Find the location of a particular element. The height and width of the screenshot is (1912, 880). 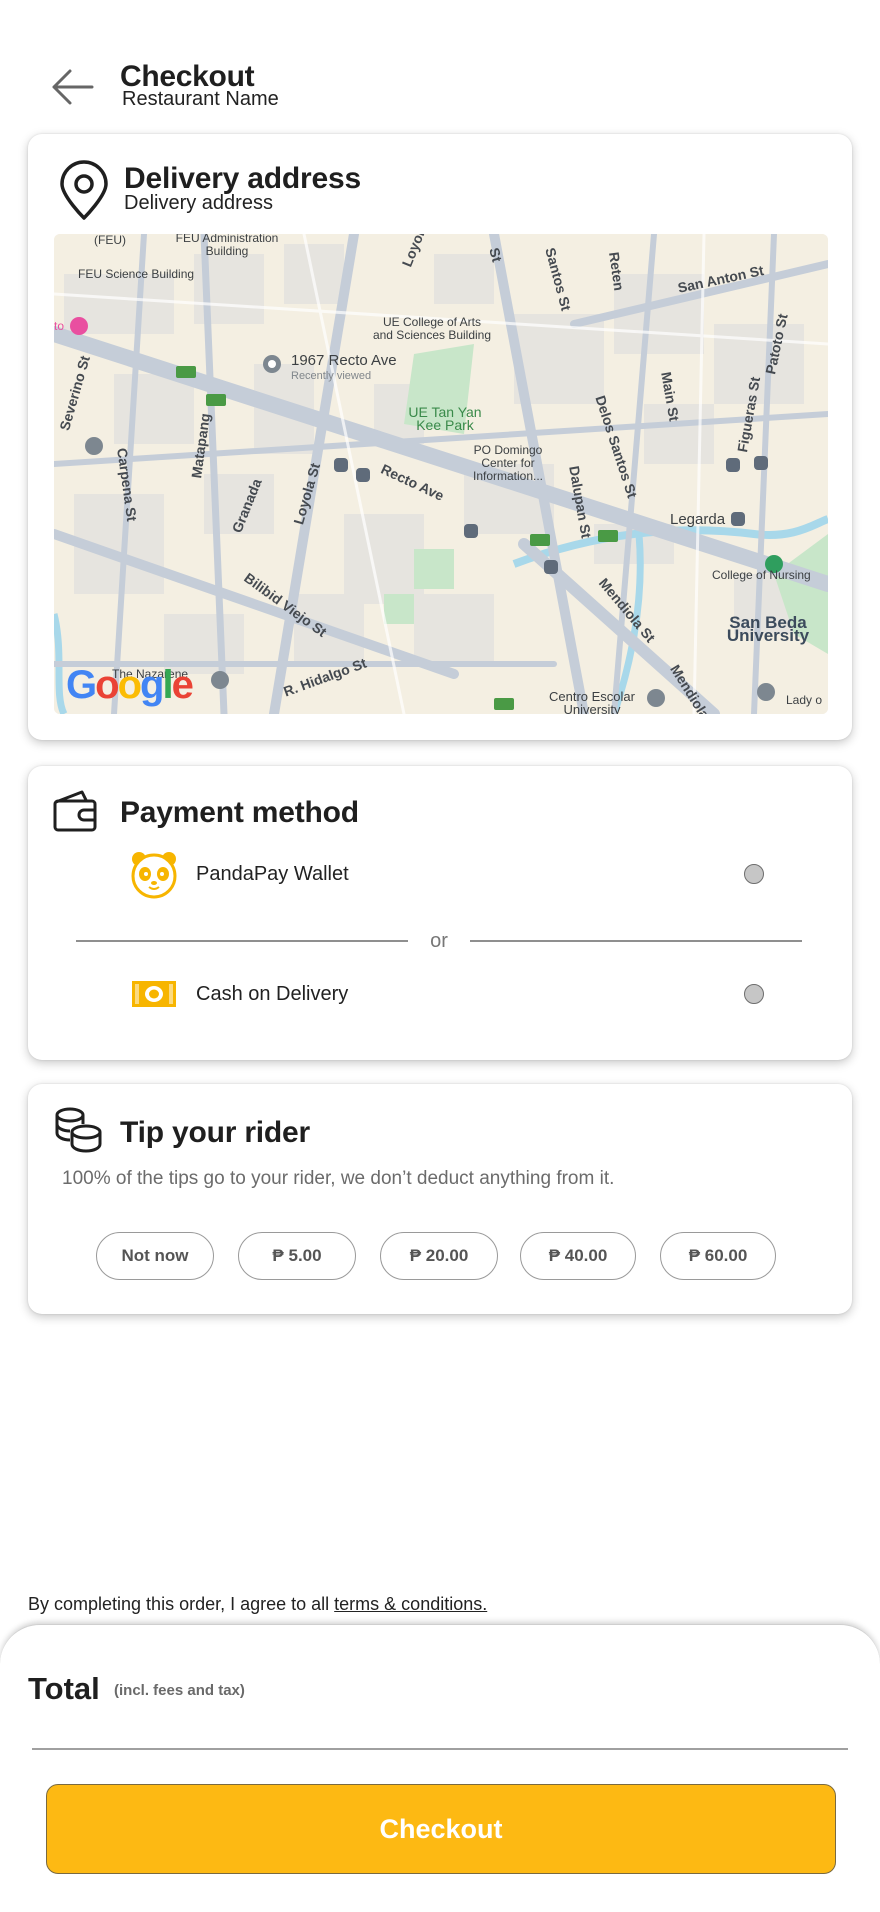

location-pin-icon is located at coordinates (84, 190).